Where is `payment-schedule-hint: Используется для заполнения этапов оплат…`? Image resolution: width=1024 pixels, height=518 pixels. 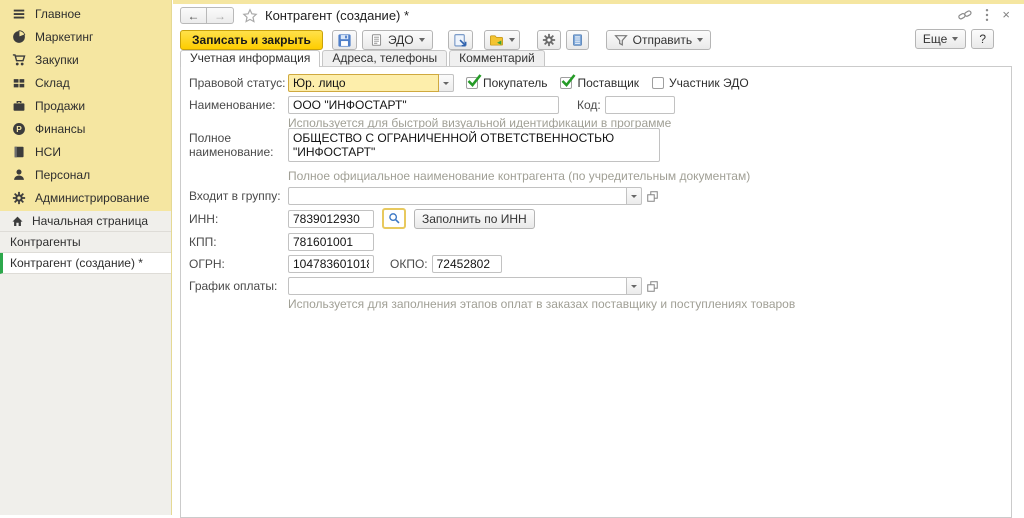 payment-schedule-hint: Используется для заполнения этапов оплат… is located at coordinates (542, 304).